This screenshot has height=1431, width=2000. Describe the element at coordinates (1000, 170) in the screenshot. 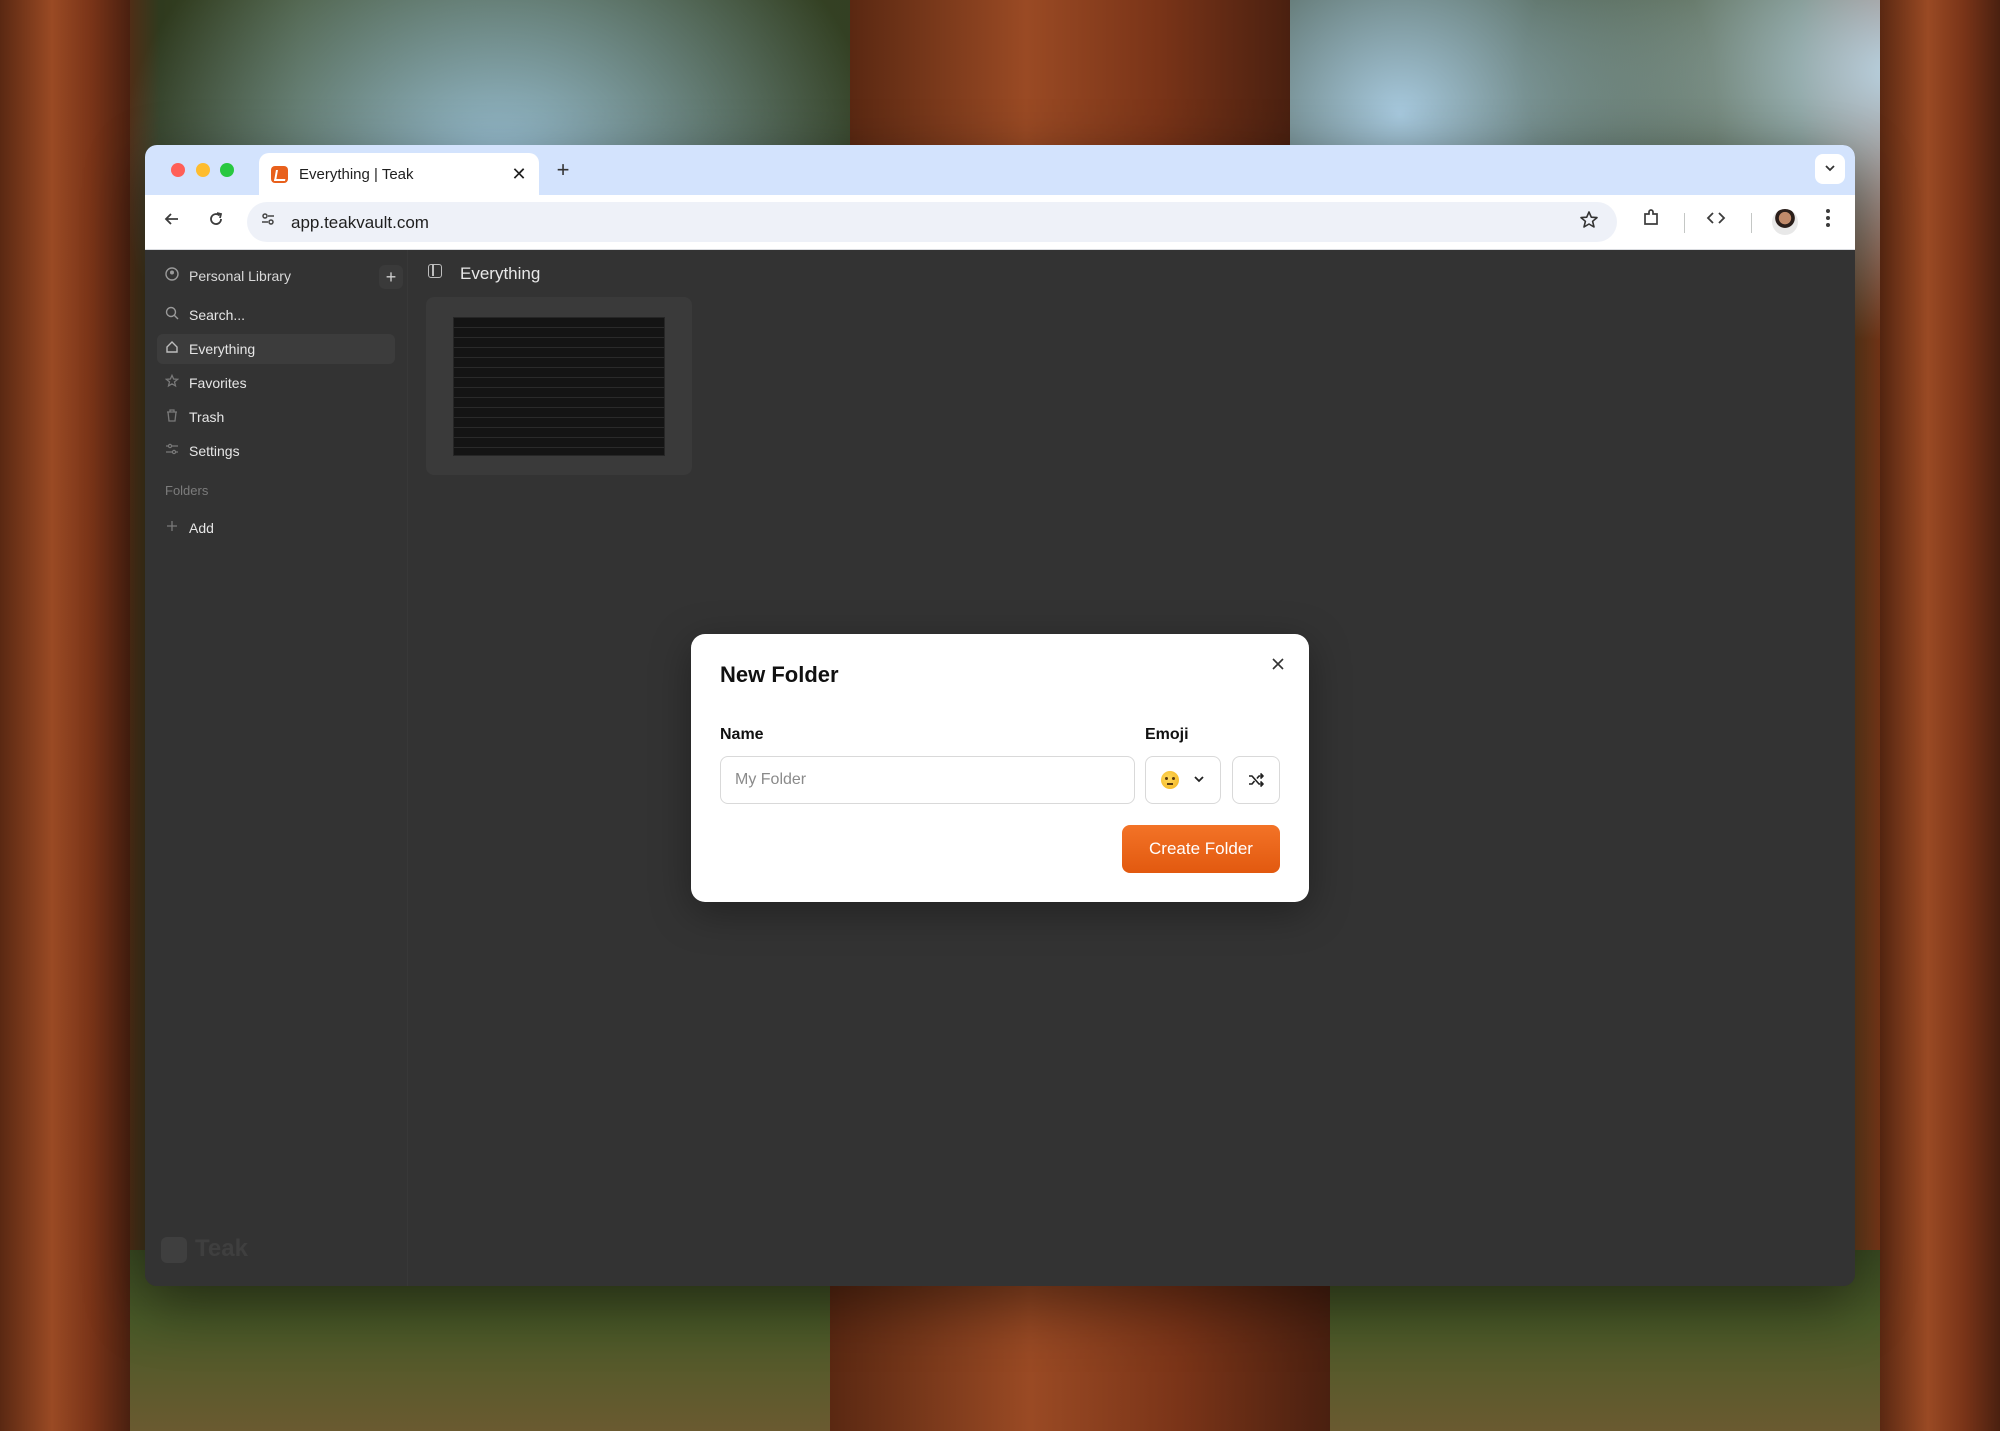

I see `tab-strip: Everything | Teak ✕ +` at that location.